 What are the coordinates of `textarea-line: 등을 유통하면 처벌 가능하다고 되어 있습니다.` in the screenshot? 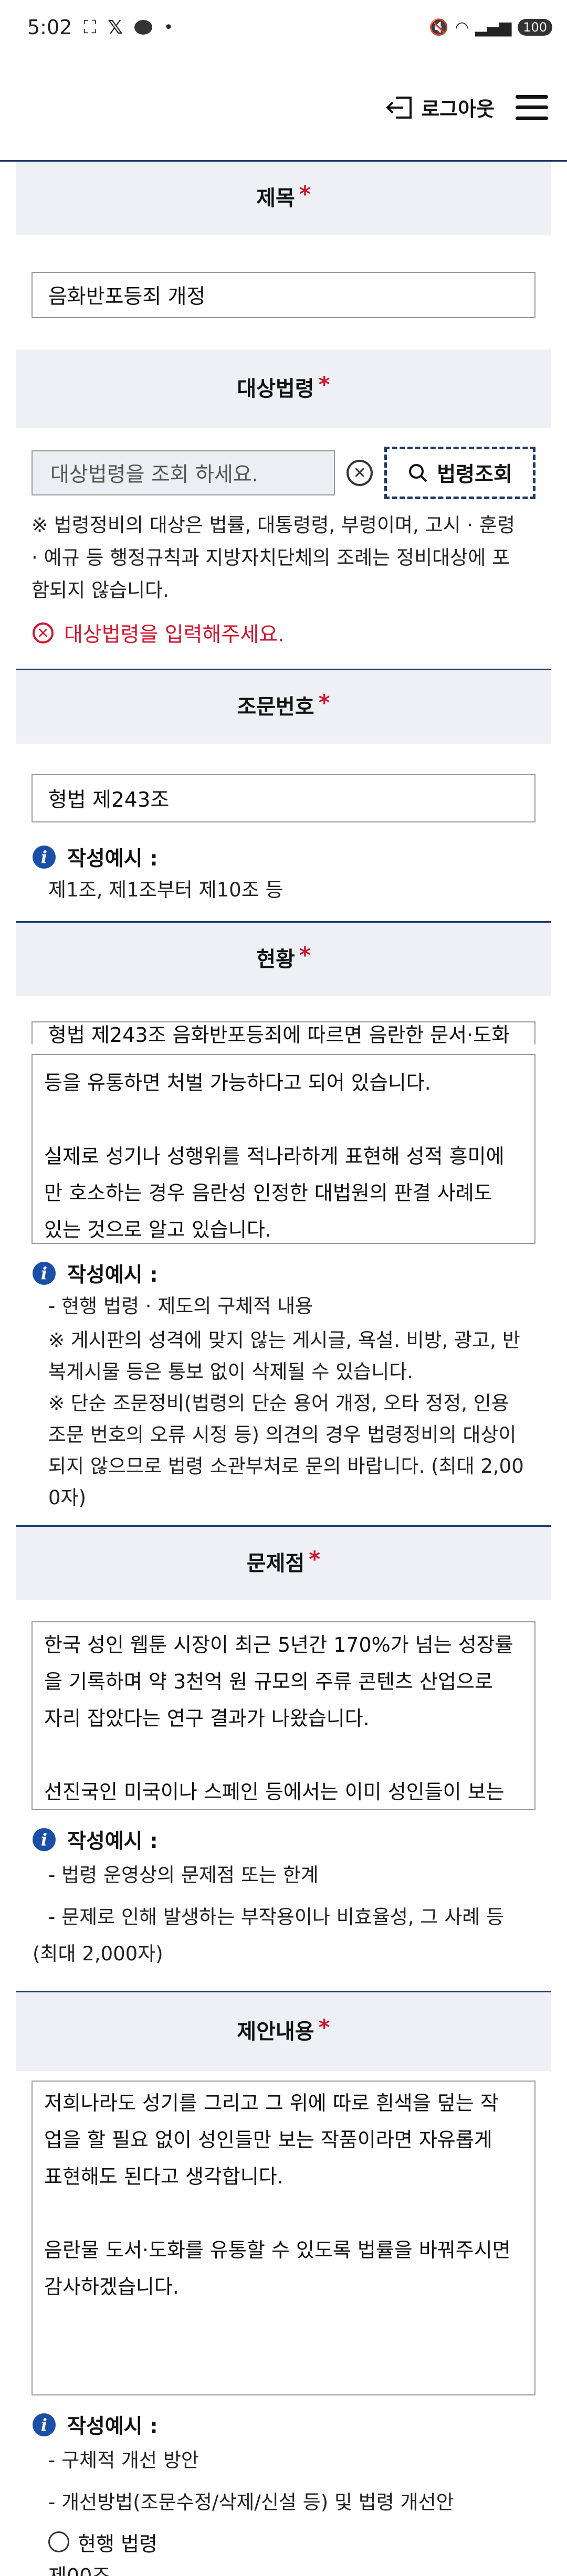 It's located at (237, 1082).